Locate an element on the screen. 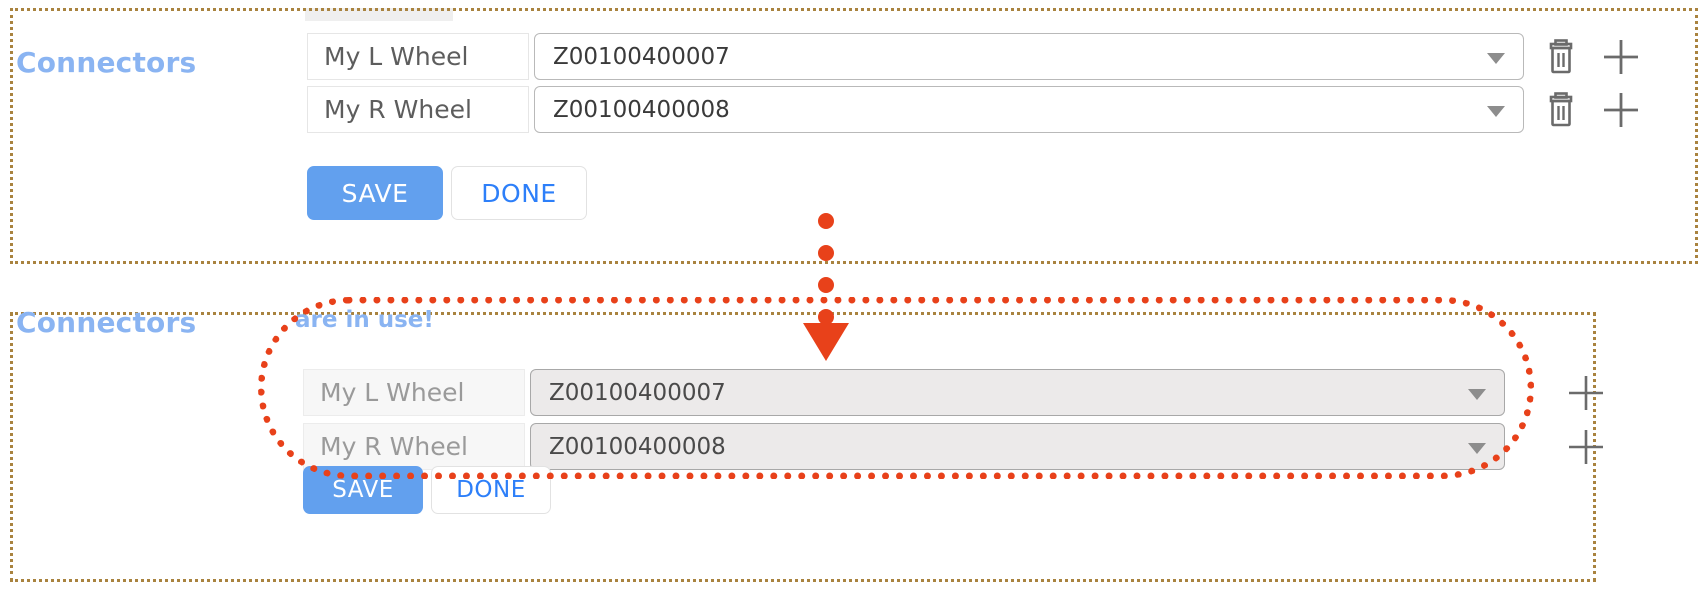  page-title-top: Connectors is located at coordinates (106, 62).